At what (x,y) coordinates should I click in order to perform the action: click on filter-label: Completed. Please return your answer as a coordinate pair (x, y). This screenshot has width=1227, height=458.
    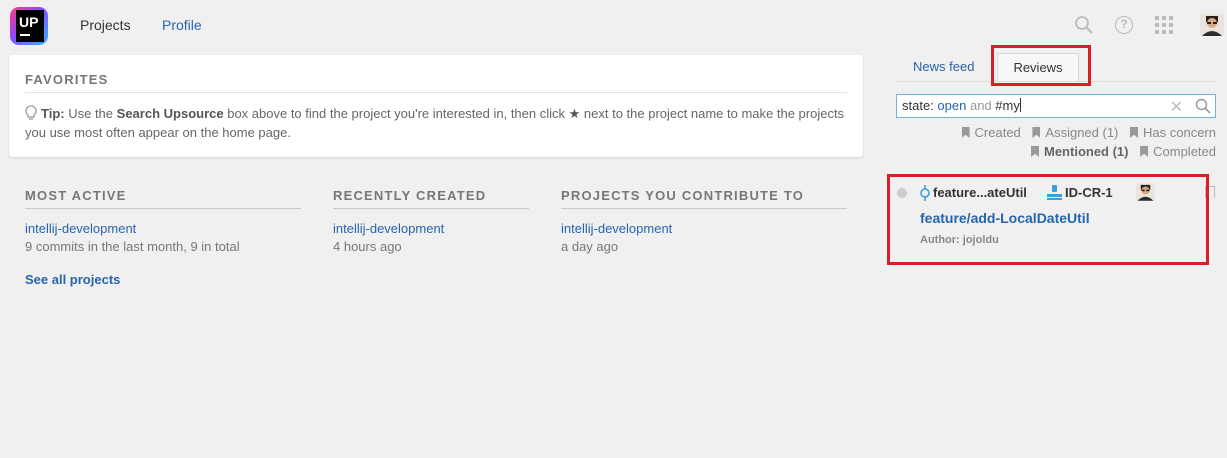
    Looking at the image, I should click on (1184, 151).